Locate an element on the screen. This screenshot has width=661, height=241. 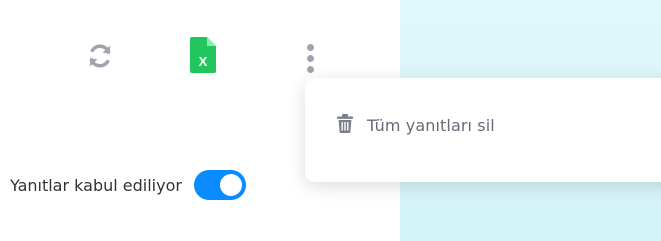
excel-file-icon: X is located at coordinates (203, 57).